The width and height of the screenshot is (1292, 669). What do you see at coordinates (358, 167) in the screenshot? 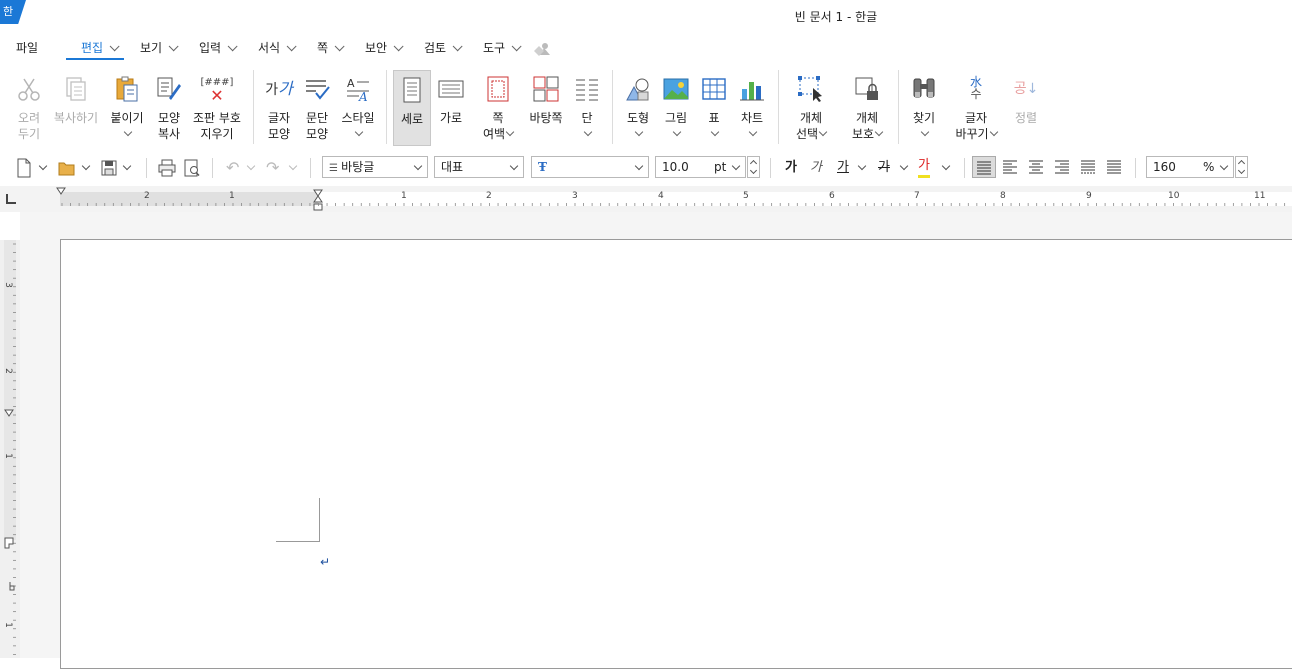
I see `style-select-value: 바탕글` at bounding box center [358, 167].